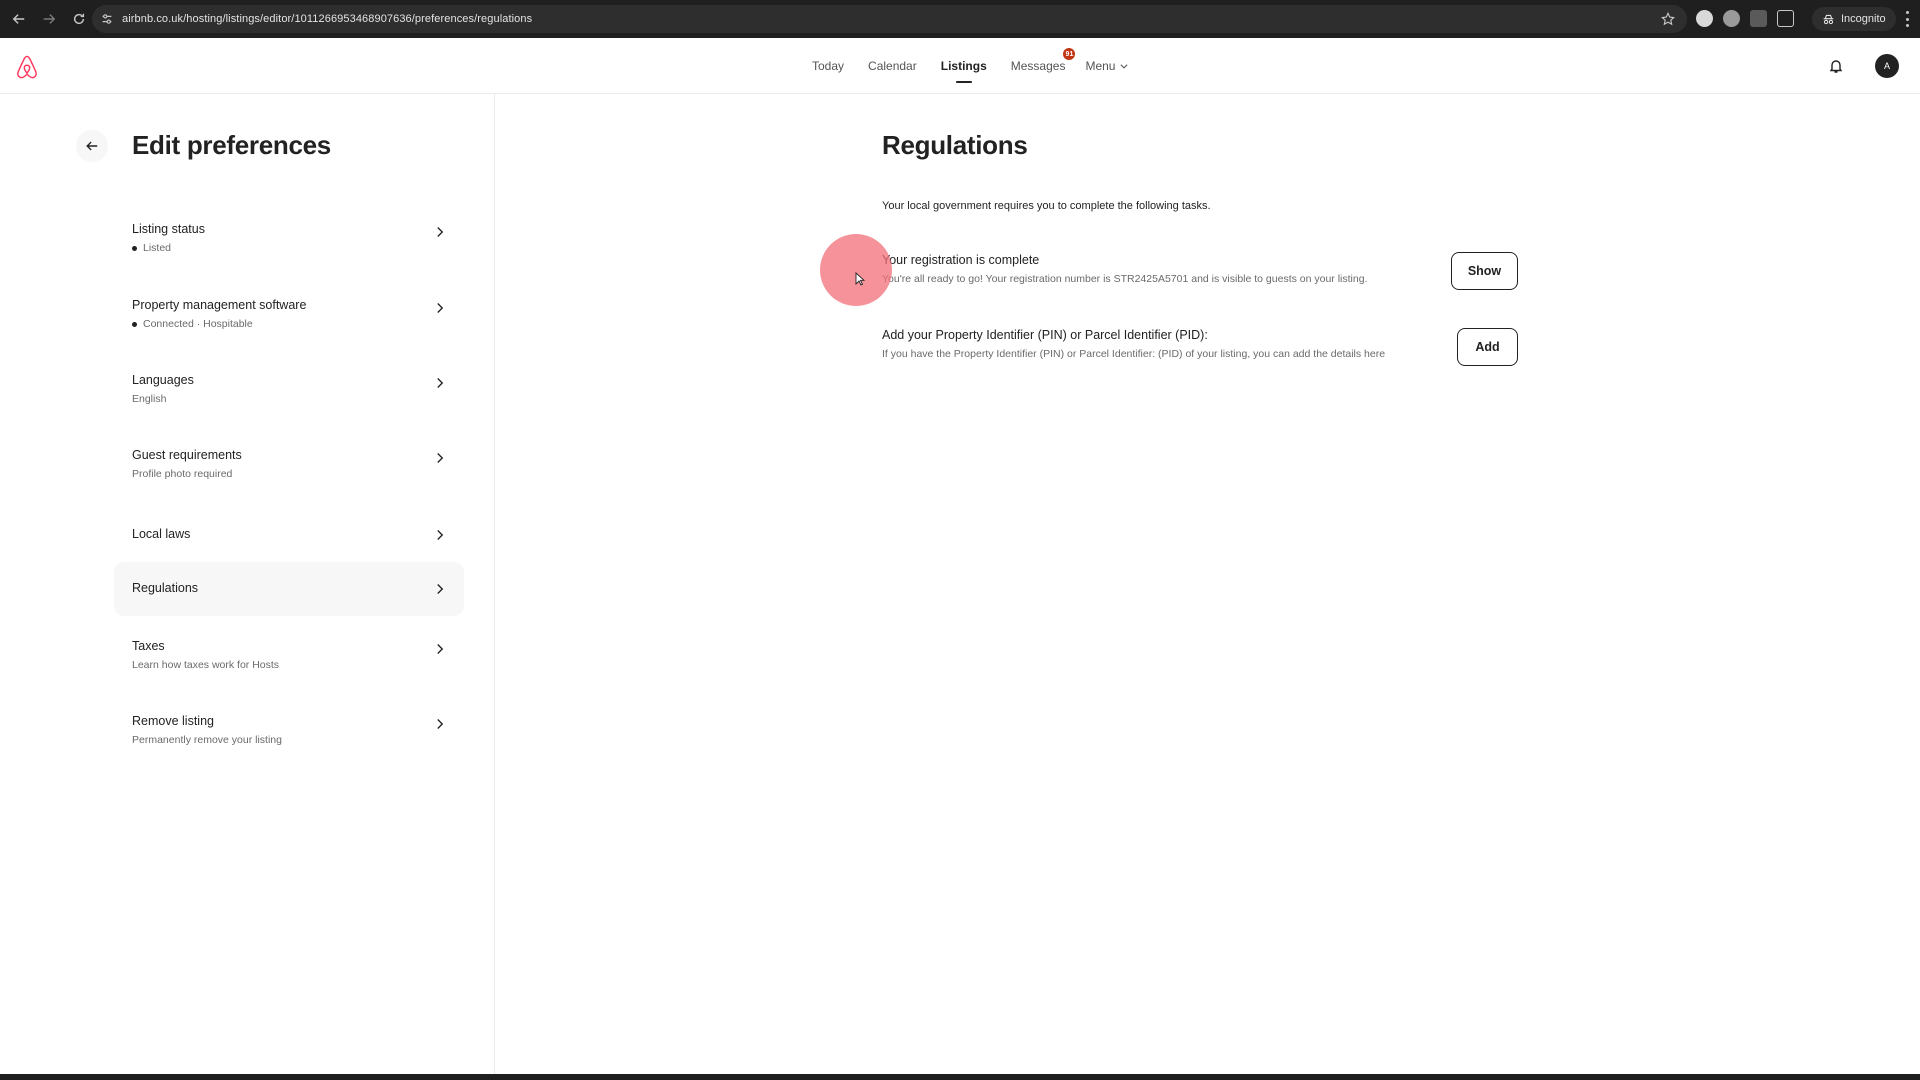 The width and height of the screenshot is (1920, 1080). Describe the element at coordinates (289, 535) in the screenshot. I see `pref-item-local-laws: Local laws` at that location.